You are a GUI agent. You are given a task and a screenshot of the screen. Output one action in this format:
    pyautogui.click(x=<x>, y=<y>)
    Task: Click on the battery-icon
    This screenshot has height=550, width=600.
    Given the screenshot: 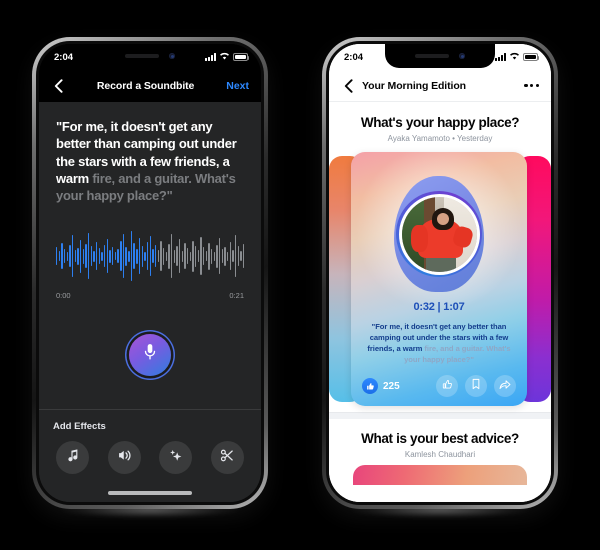 What is the action you would take?
    pyautogui.click(x=241, y=57)
    